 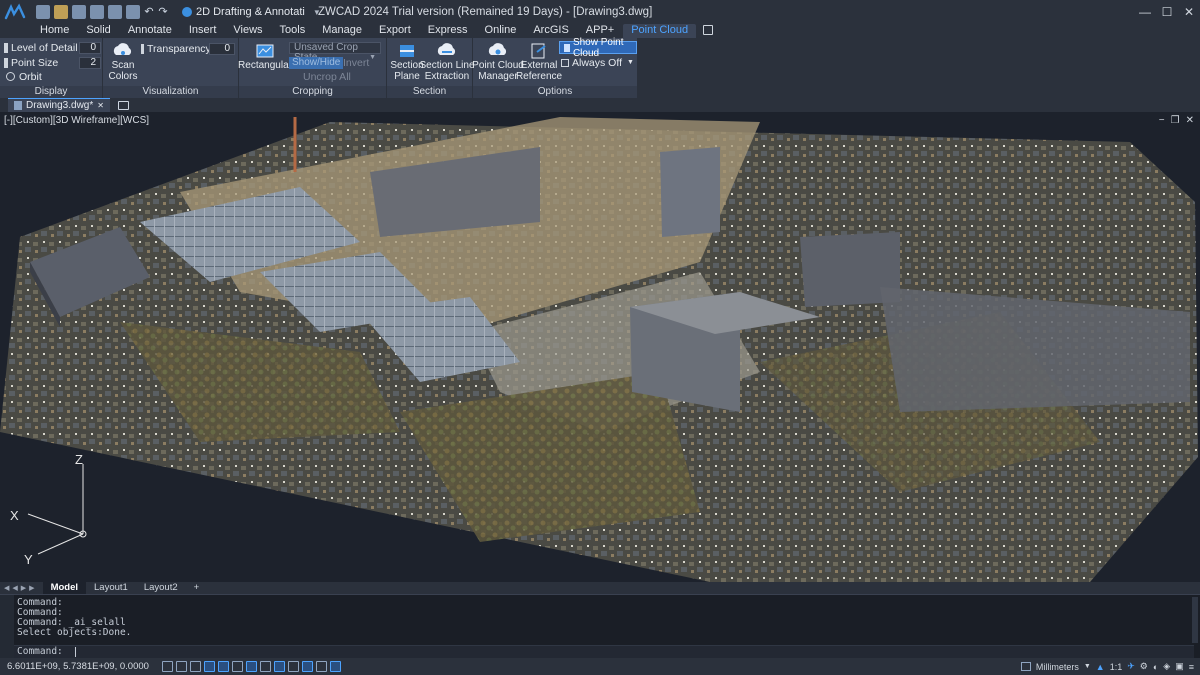 I want to click on section-line-extraction-button: Section Line Extraction, so click(x=447, y=62).